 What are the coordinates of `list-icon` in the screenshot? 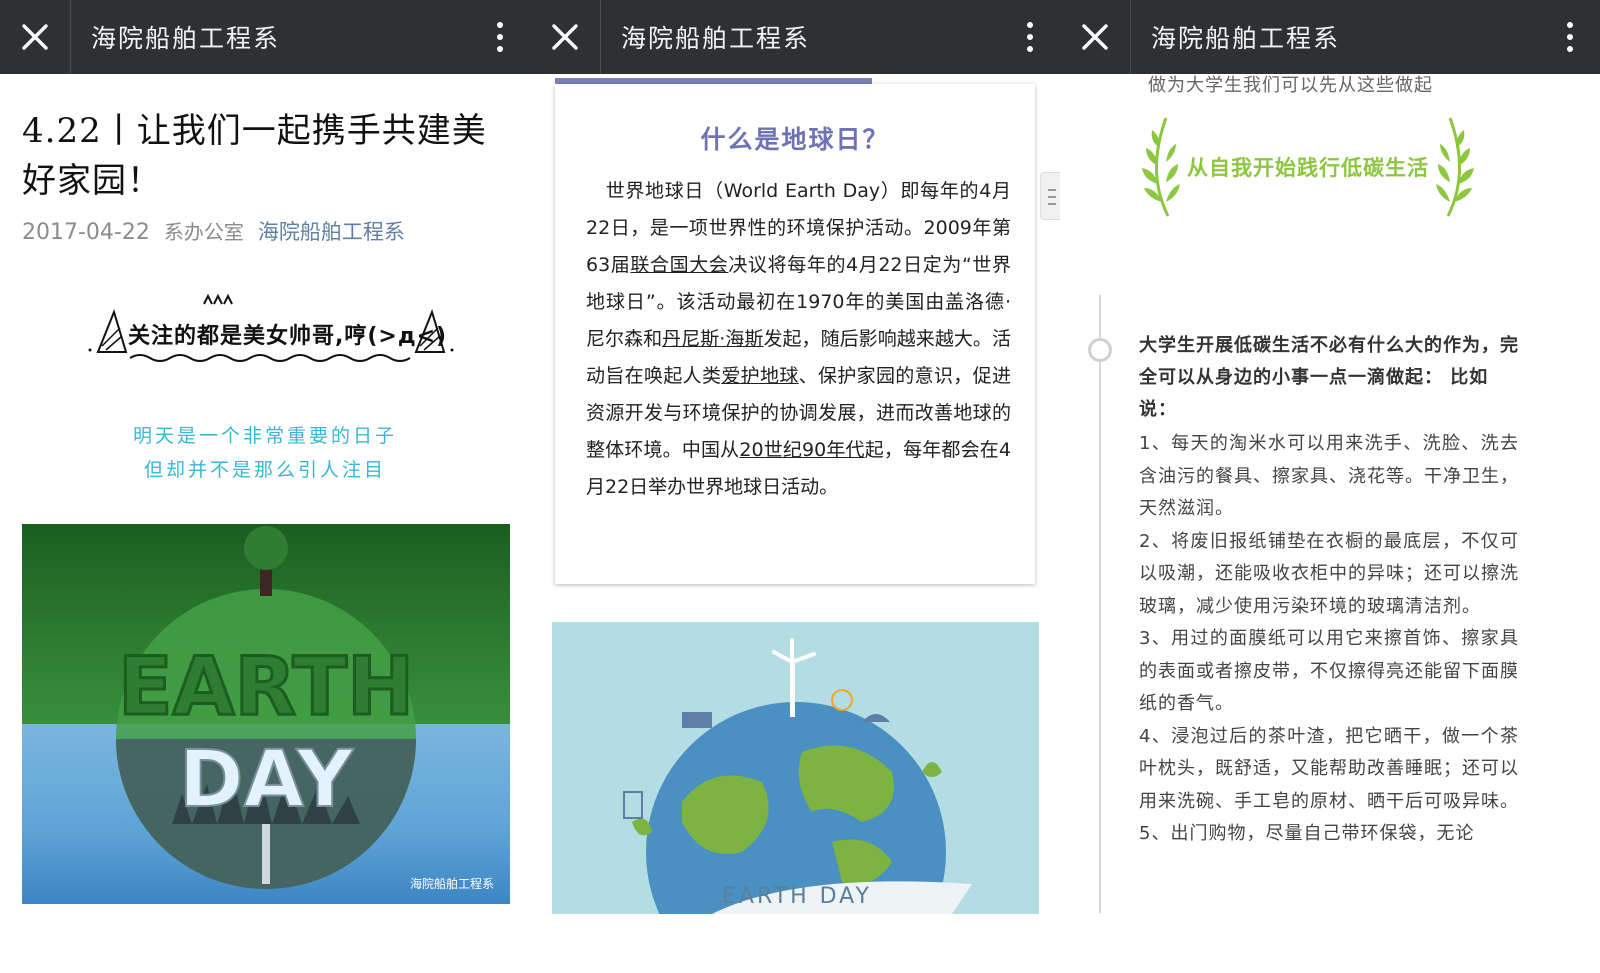 It's located at (1052, 197).